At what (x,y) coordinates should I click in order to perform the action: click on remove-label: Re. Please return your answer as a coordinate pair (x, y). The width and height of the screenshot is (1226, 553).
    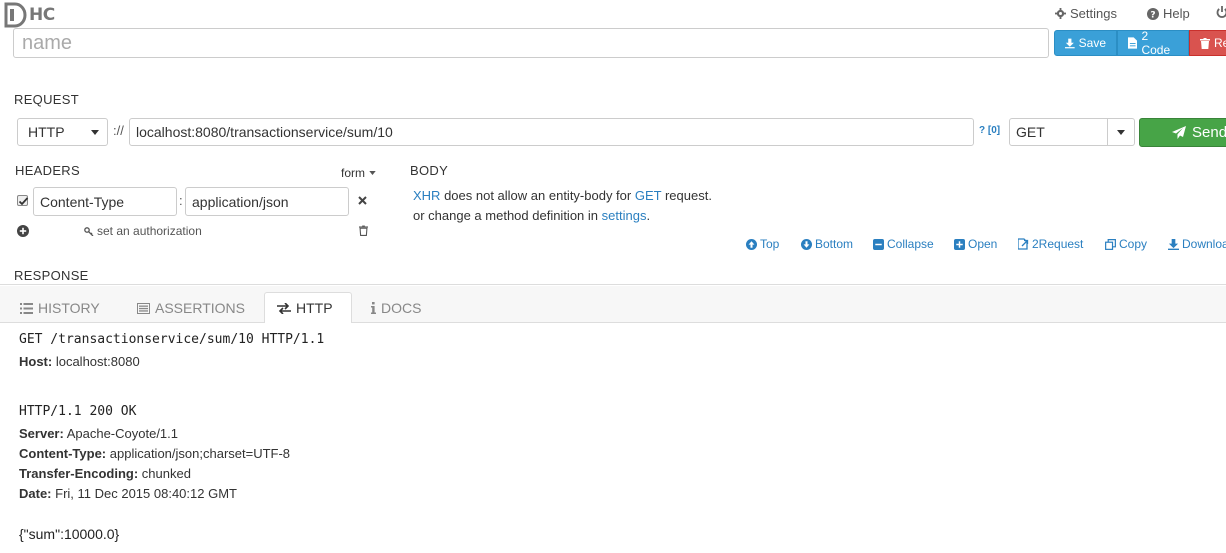
    Looking at the image, I should click on (1220, 43).